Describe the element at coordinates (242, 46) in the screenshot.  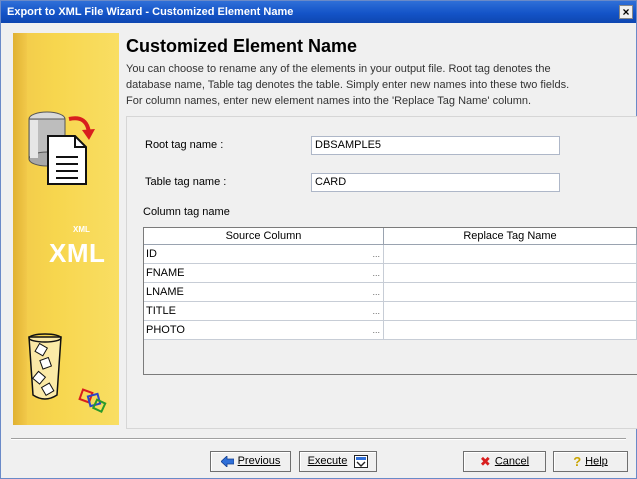
I see `page-title: Customized Element Name` at that location.